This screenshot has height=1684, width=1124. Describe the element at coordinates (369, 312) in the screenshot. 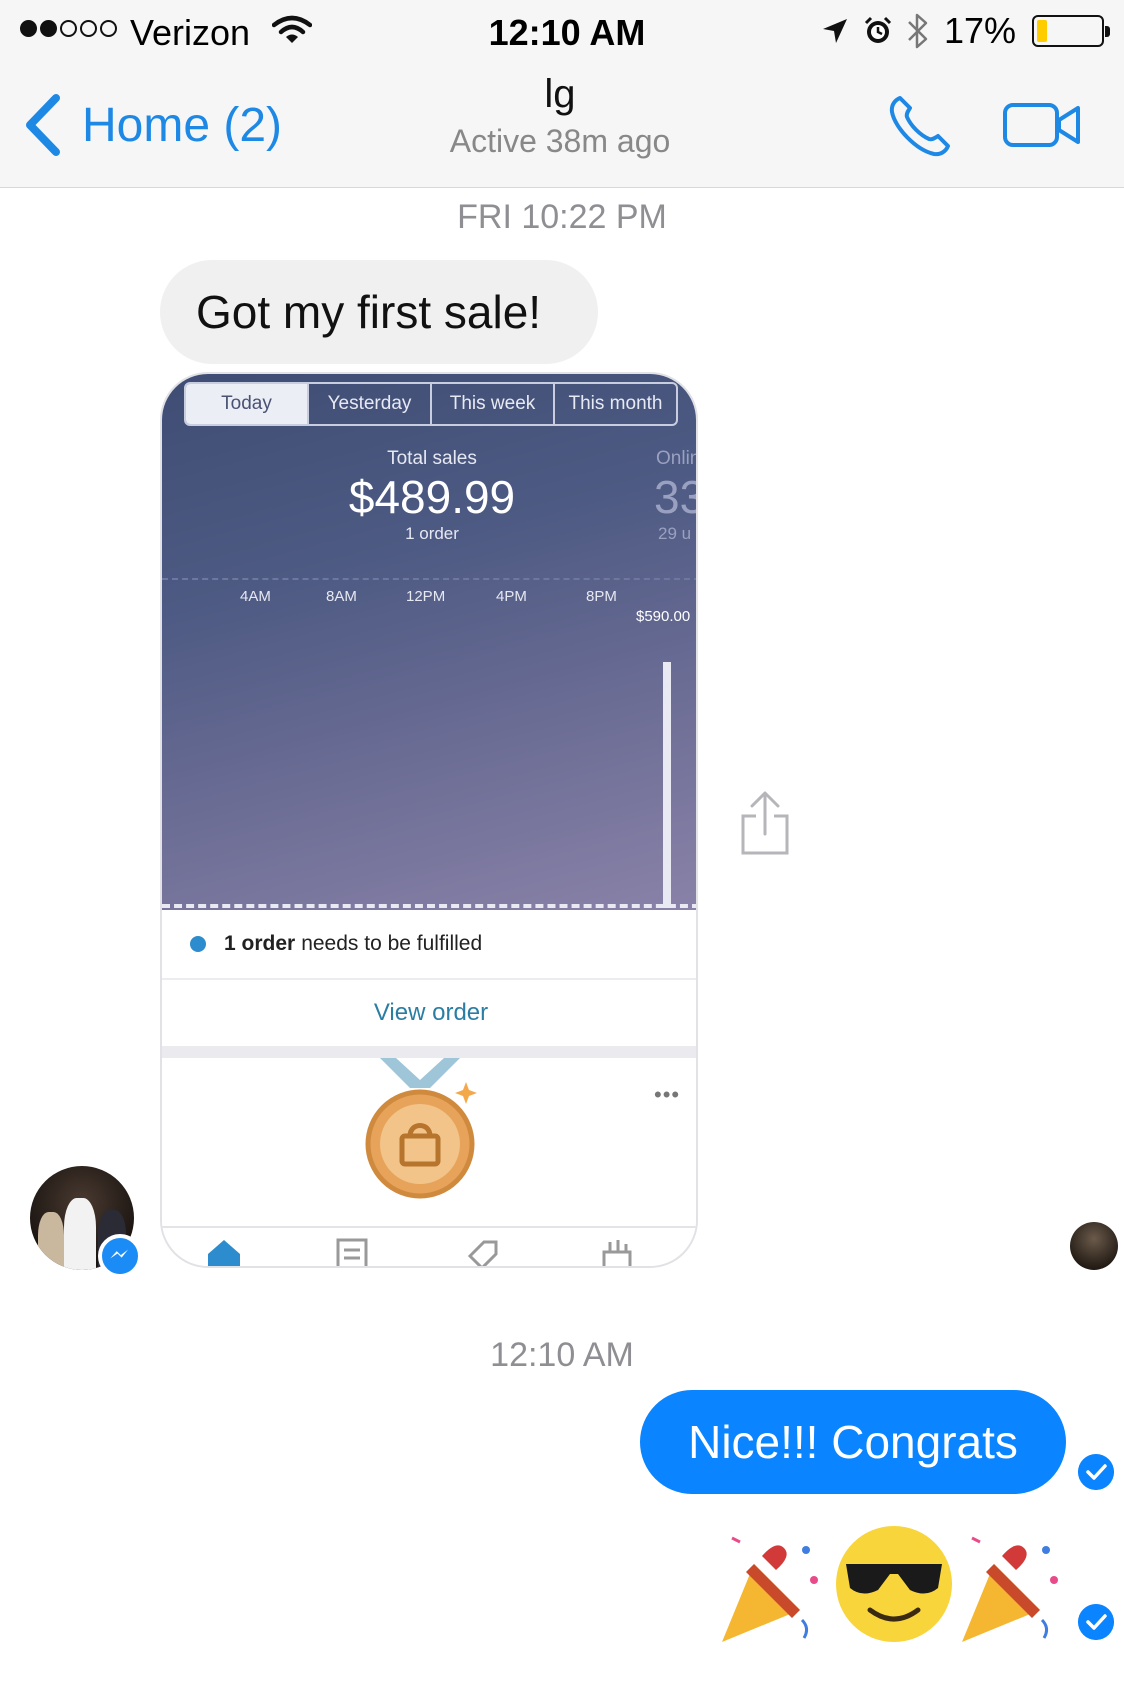

I see `incoming-message-text: Got my first sale!` at that location.